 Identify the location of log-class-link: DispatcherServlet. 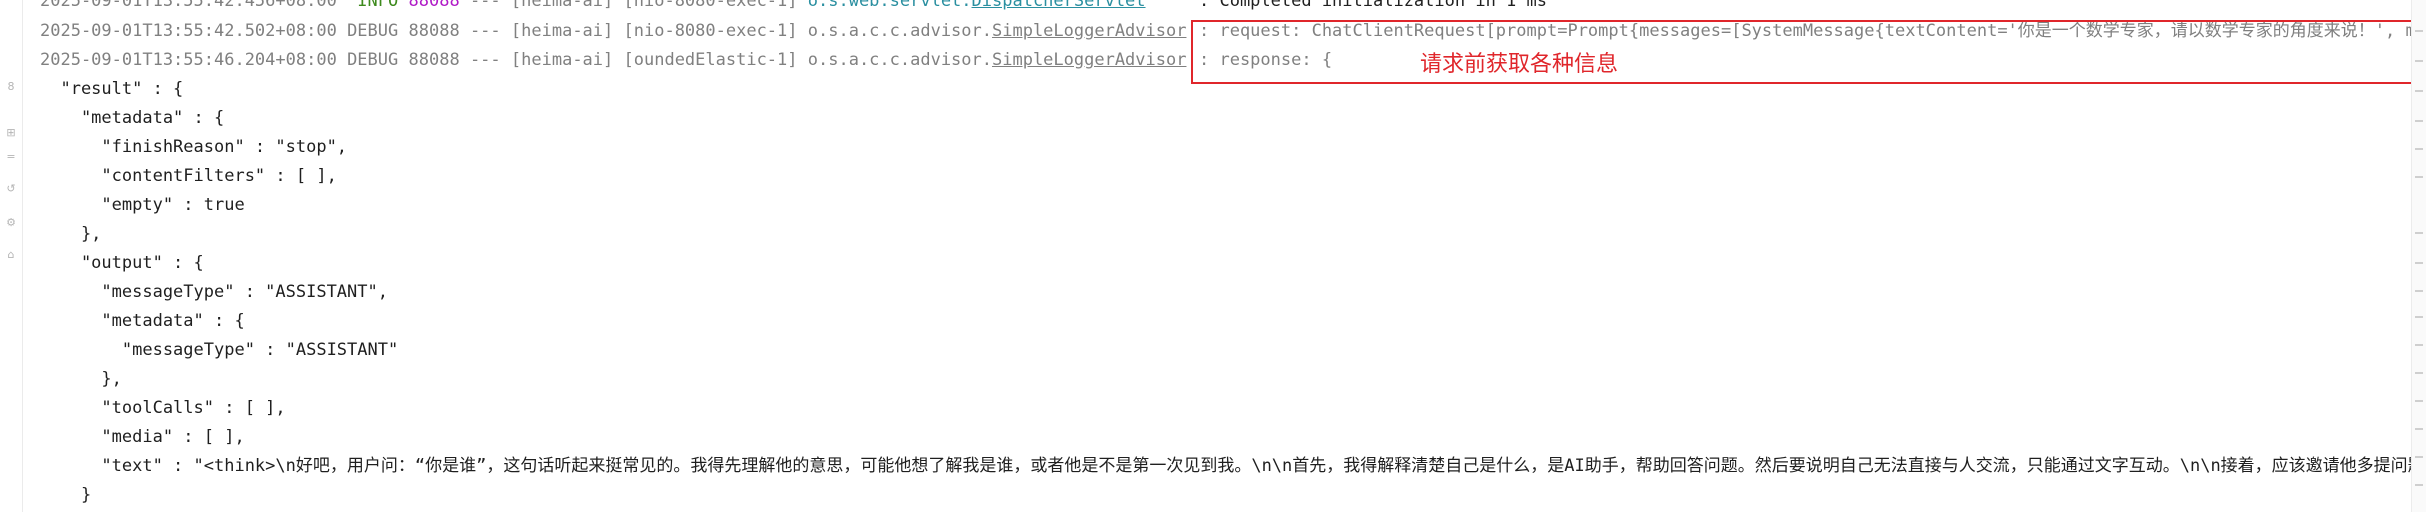
(1059, 5).